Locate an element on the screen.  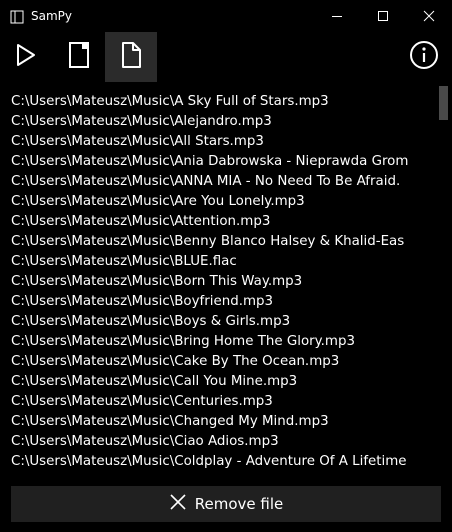
scrollbar-thumb is located at coordinates (443, 103).